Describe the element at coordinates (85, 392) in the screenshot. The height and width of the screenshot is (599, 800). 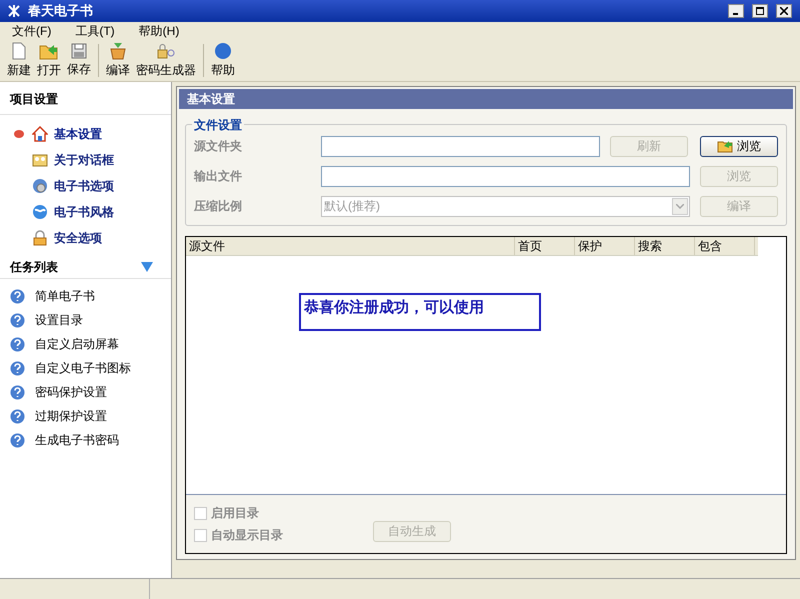
I see `task-link: 密码保护设置` at that location.